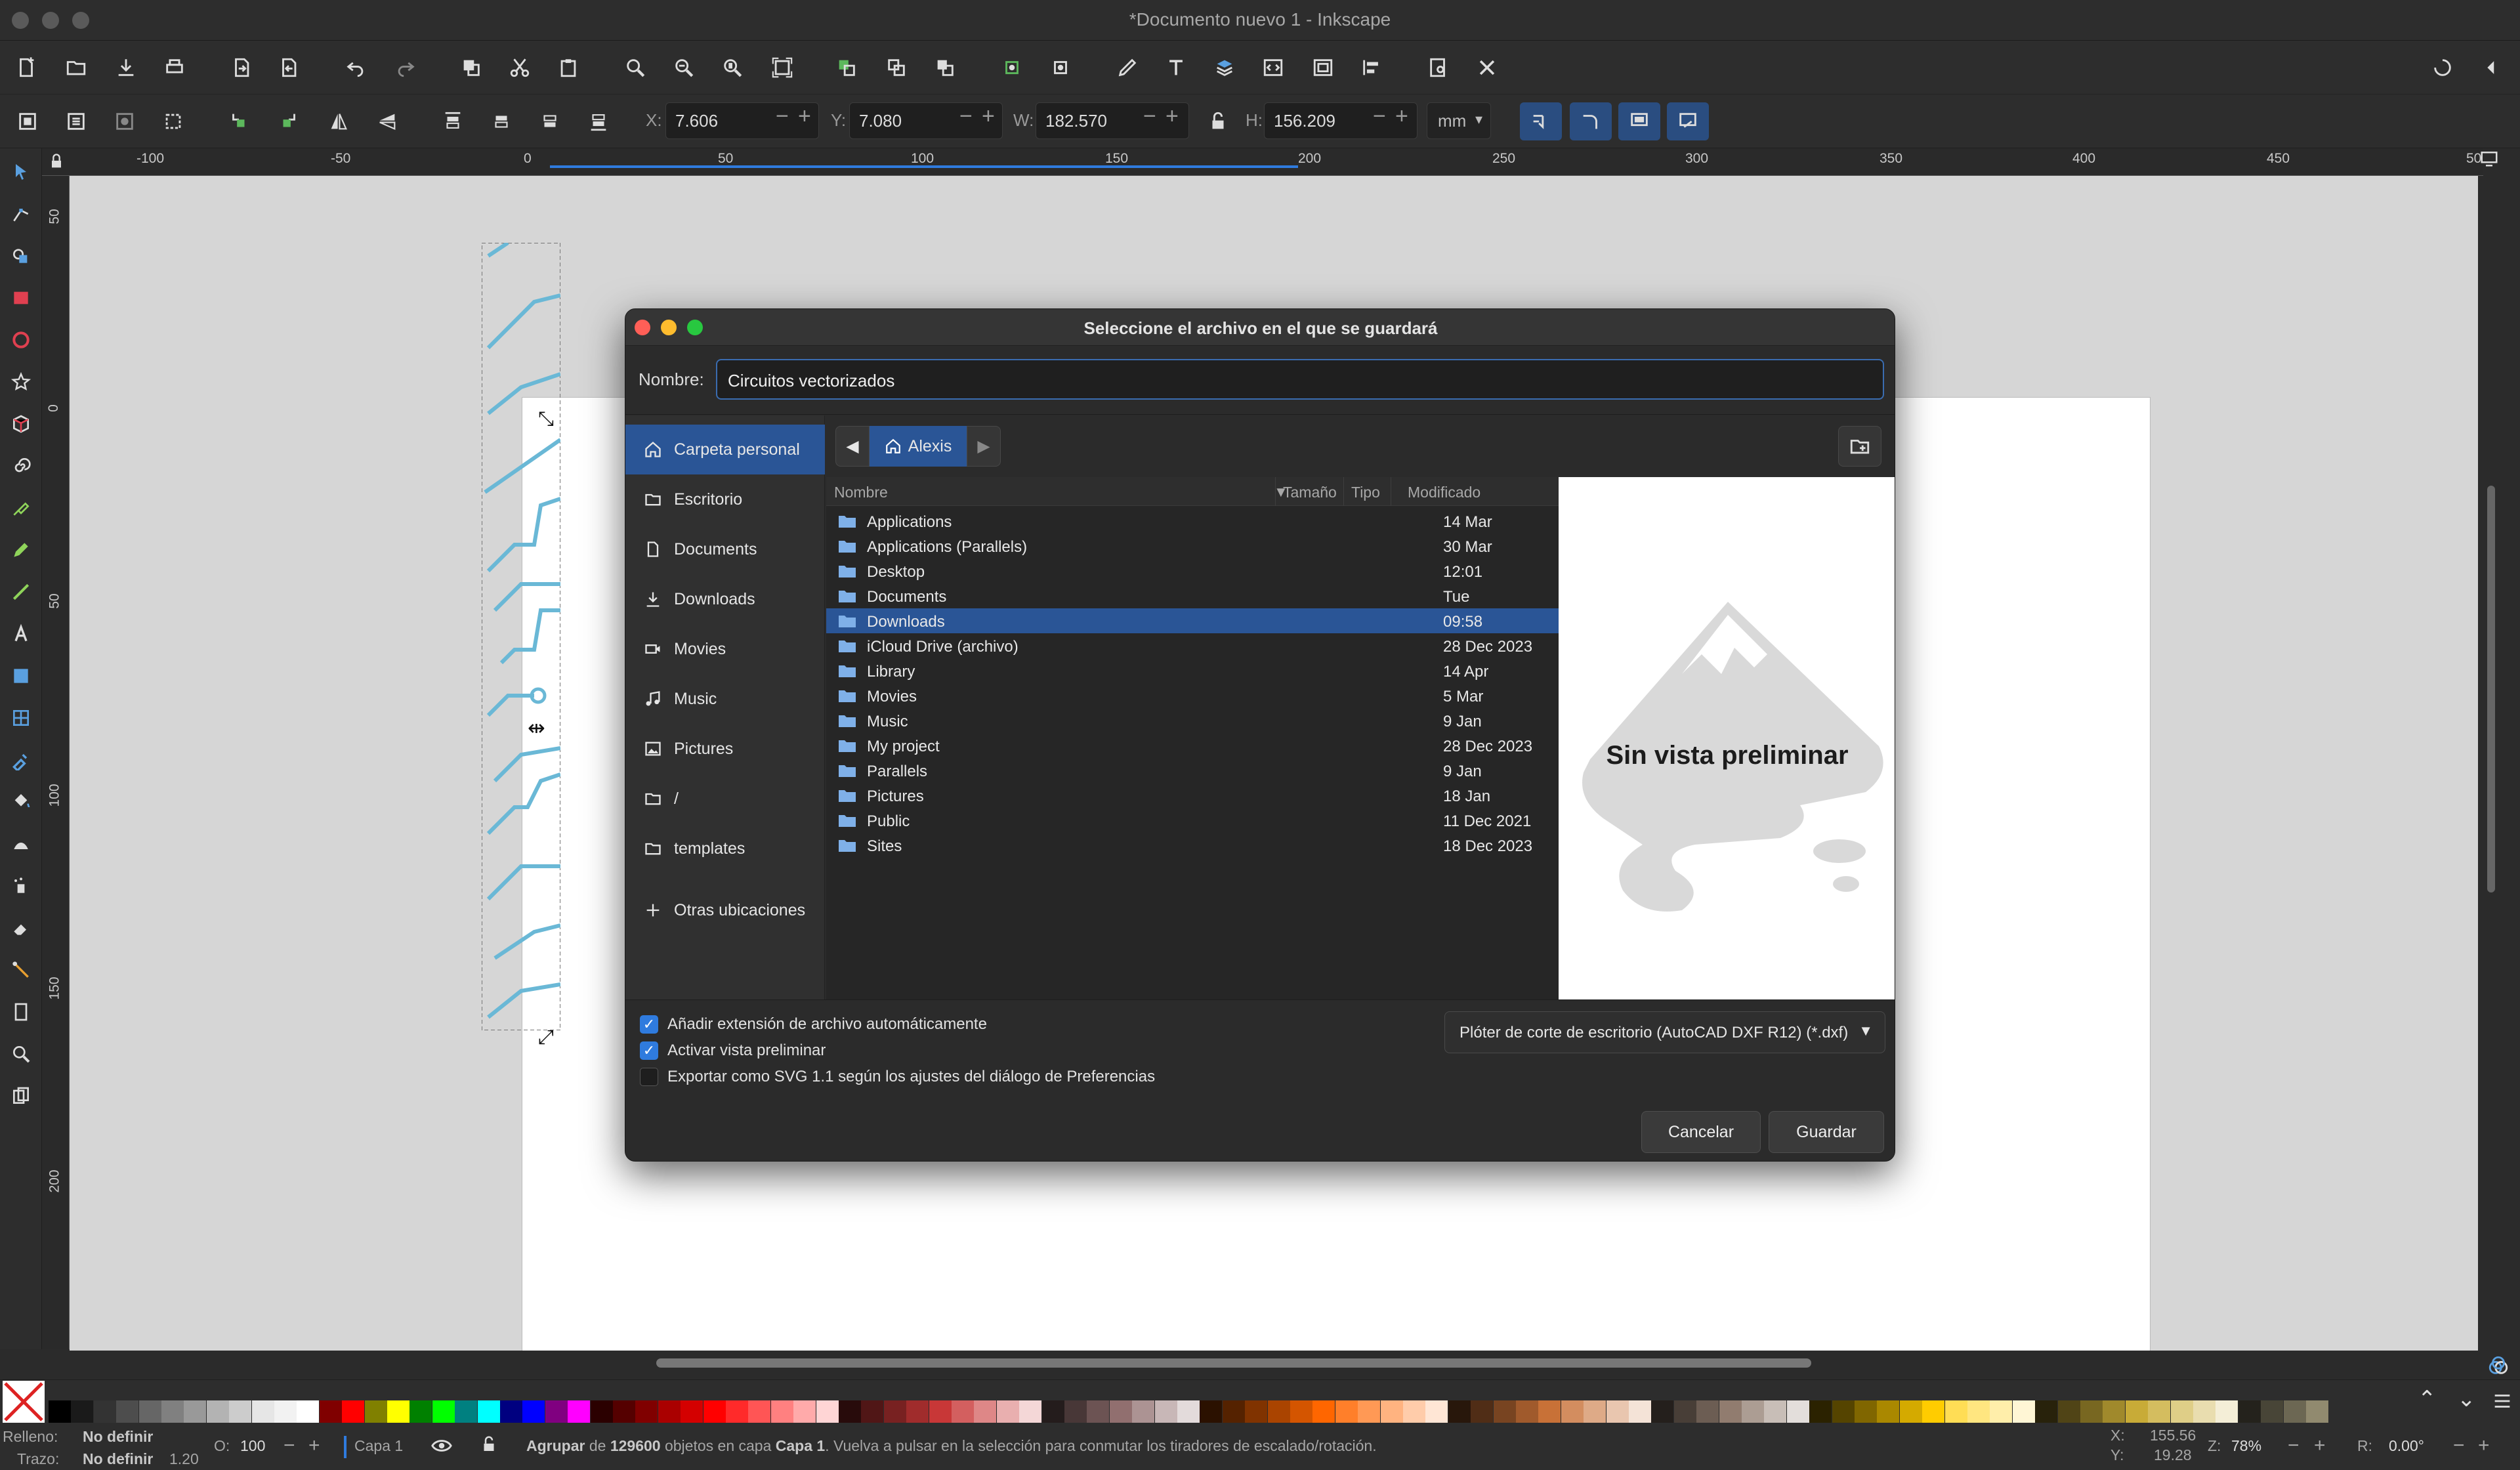  What do you see at coordinates (852, 446) in the screenshot?
I see `path-back-button: ◀` at bounding box center [852, 446].